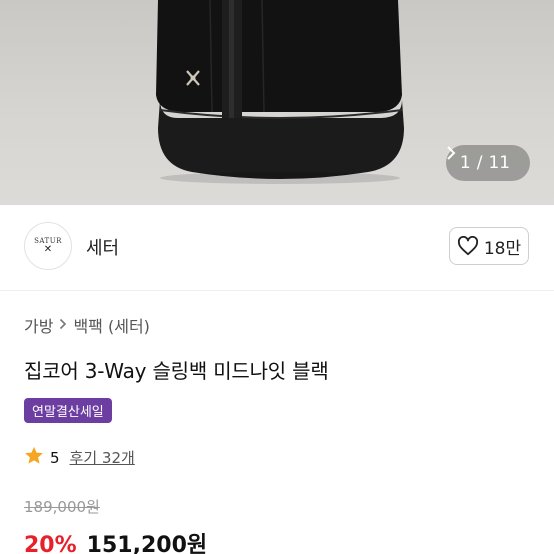 Image resolution: width=554 pixels, height=554 pixels. Describe the element at coordinates (102, 457) in the screenshot. I see `reviews-link: 후기 32개` at that location.